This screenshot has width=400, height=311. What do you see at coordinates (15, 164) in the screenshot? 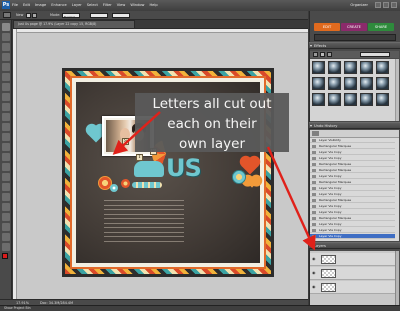
I see `vertical-ruler` at bounding box center [15, 164].